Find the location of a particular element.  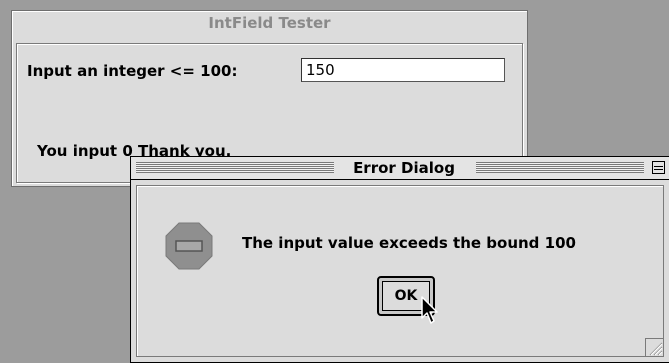

window-title: IntField Tester is located at coordinates (269, 23).